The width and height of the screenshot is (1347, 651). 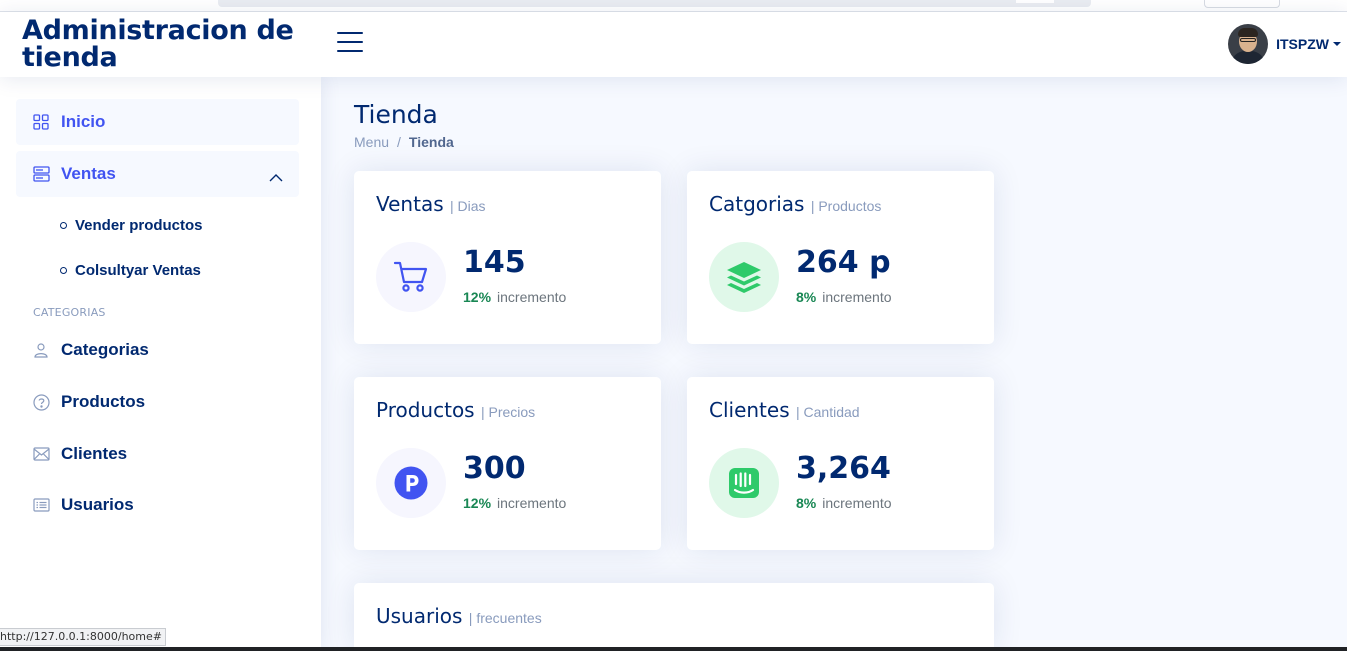 What do you see at coordinates (157, 454) in the screenshot?
I see `sidebar-item-clientes: Clientes` at bounding box center [157, 454].